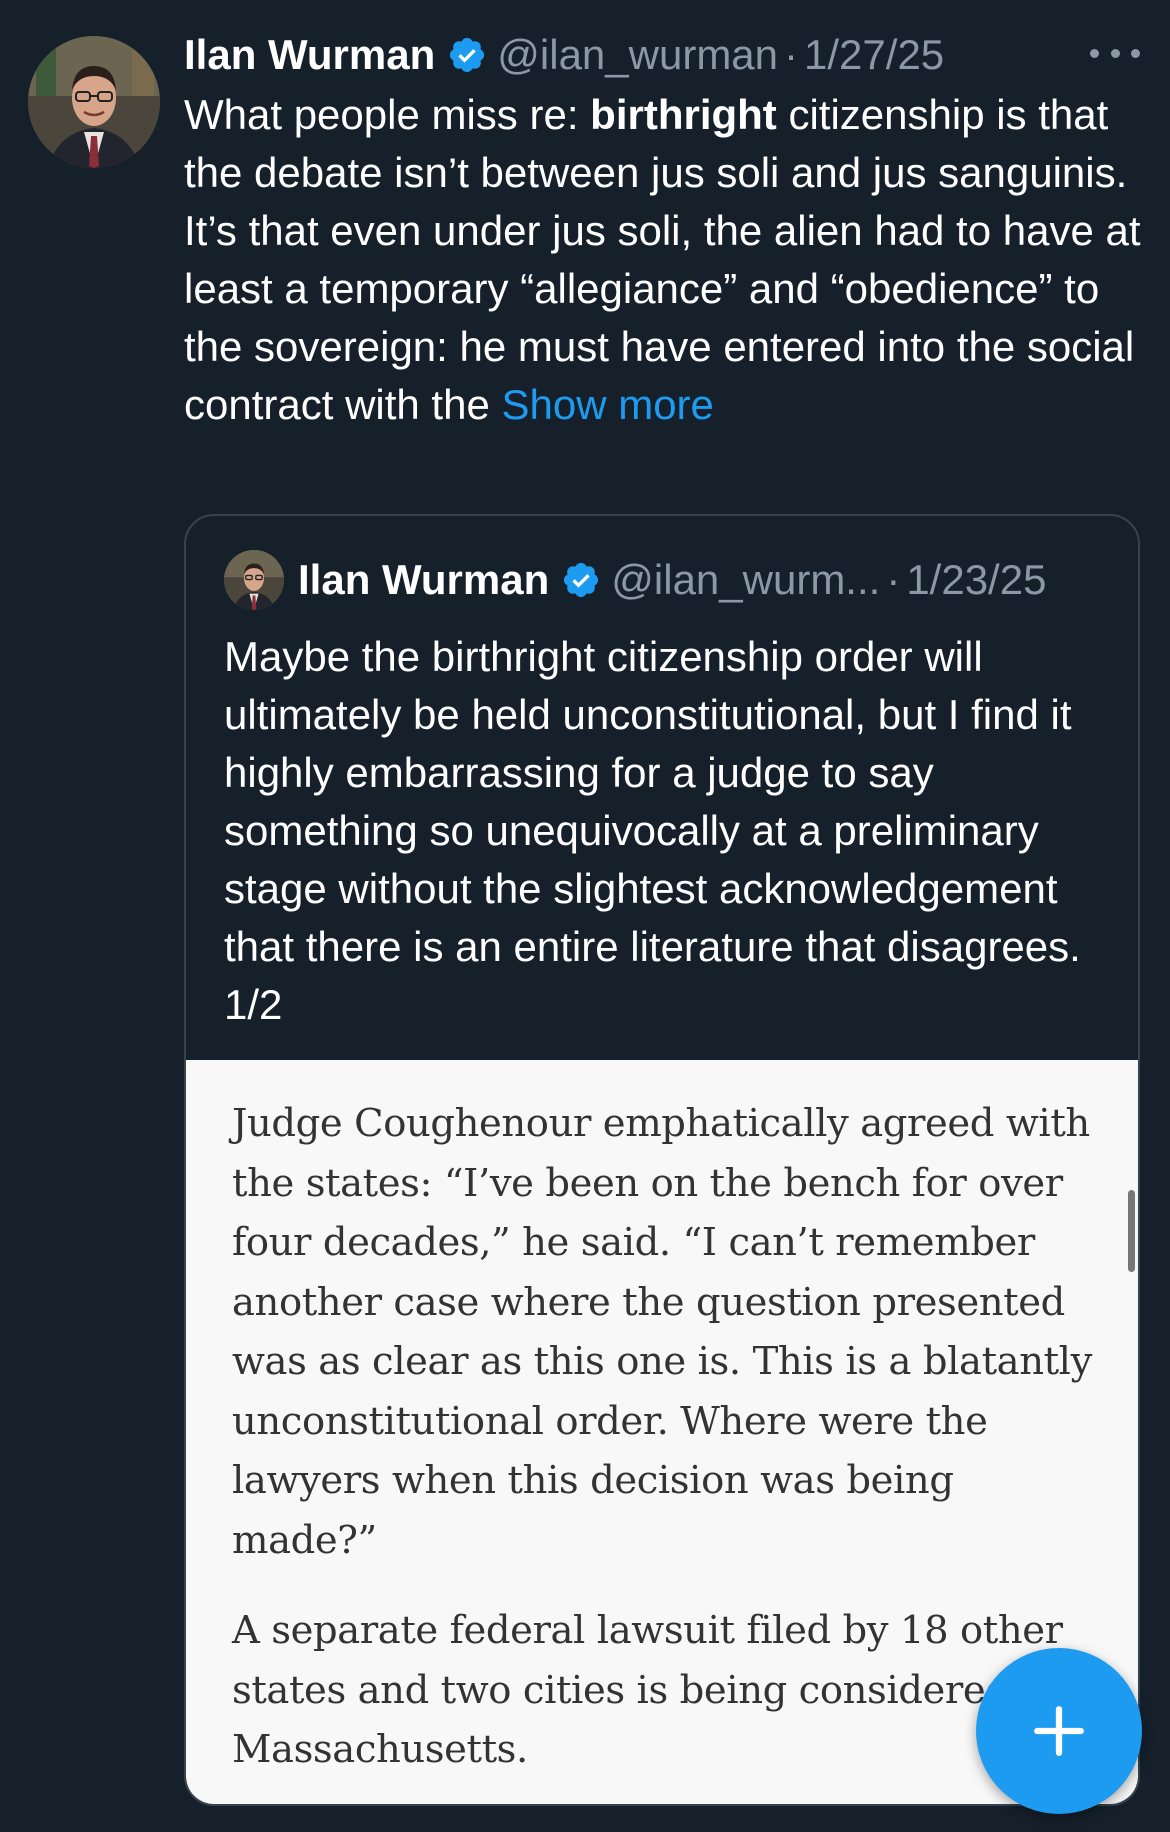 This screenshot has width=1170, height=1832. I want to click on quoted-tweet-header: Ilan Wurman @ilan_wurm... · 1/23/25, so click(635, 580).